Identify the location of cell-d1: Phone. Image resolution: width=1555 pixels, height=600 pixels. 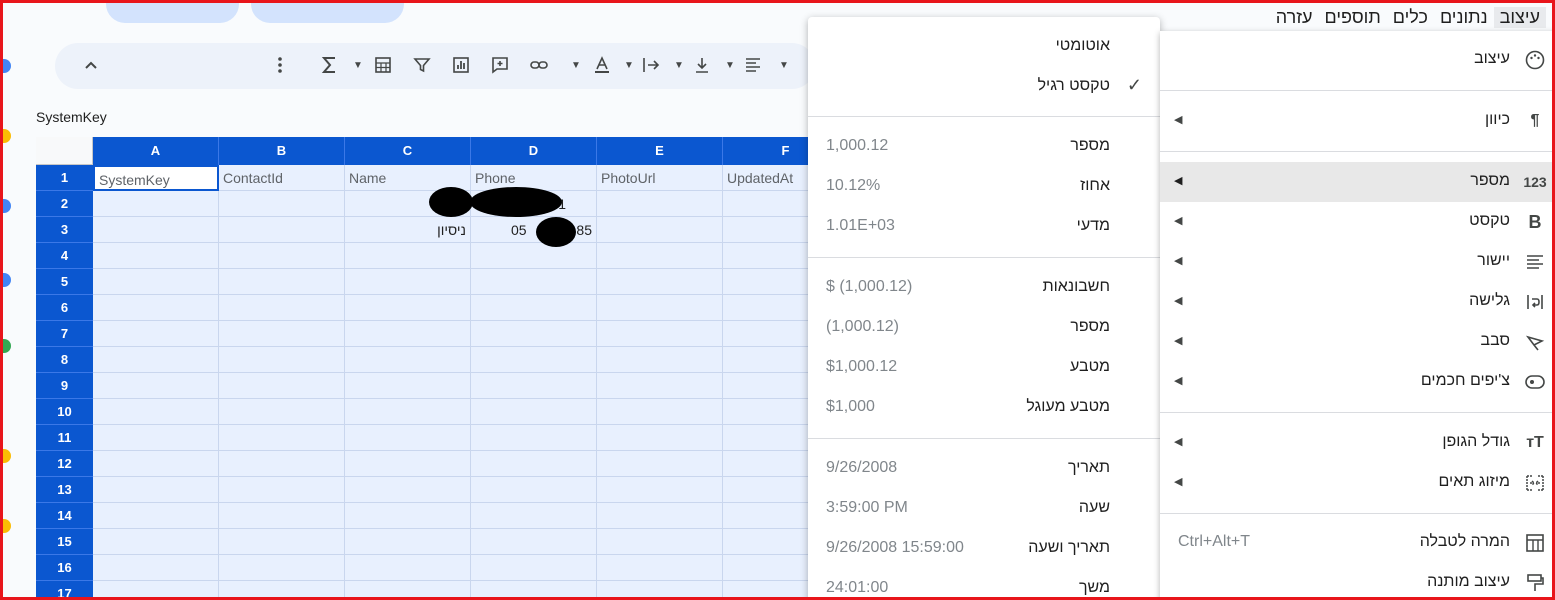
(534, 178).